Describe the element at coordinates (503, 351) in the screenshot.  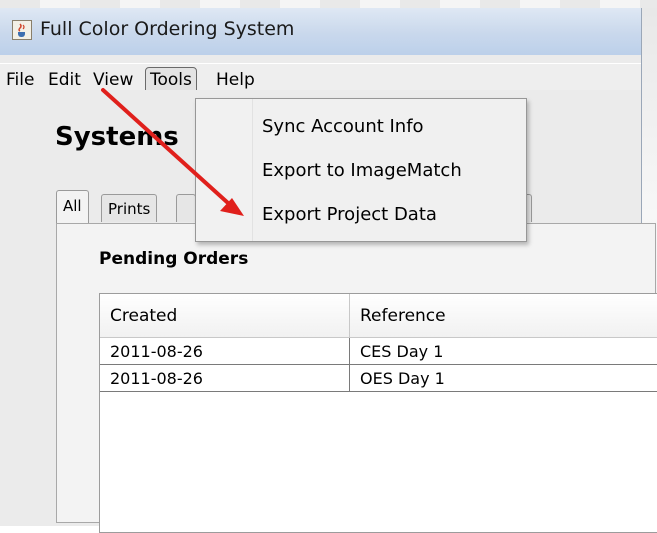
I see `cell-reference: CES Day 1` at that location.